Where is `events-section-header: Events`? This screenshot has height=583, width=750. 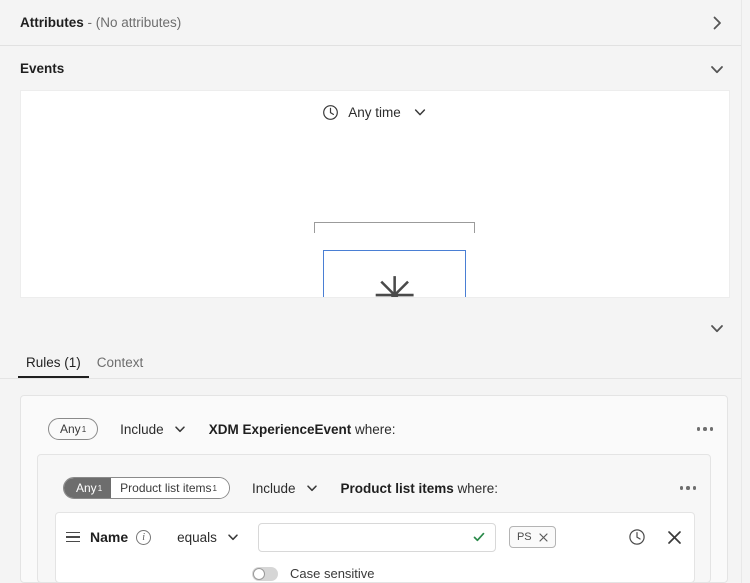 events-section-header: Events is located at coordinates (370, 68).